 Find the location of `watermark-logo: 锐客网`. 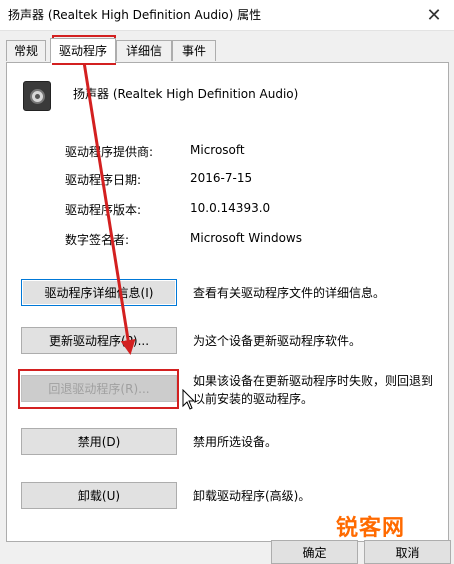

watermark-logo: 锐客网 is located at coordinates (371, 528).